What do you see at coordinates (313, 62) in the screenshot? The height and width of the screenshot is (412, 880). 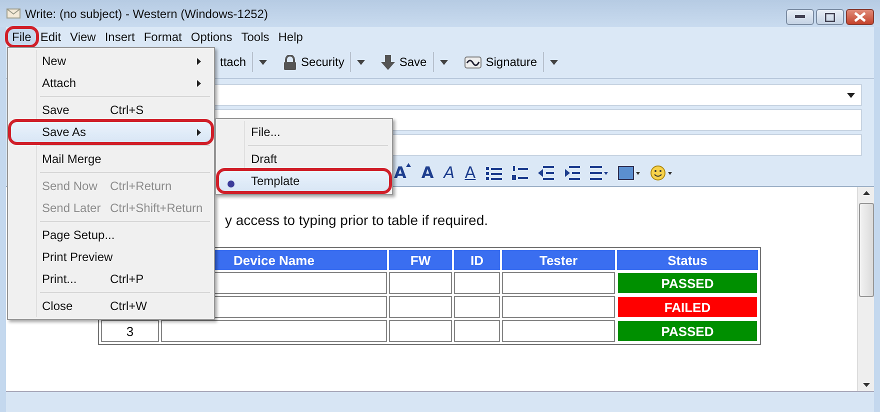 I see `toolbar-button: Security` at bounding box center [313, 62].